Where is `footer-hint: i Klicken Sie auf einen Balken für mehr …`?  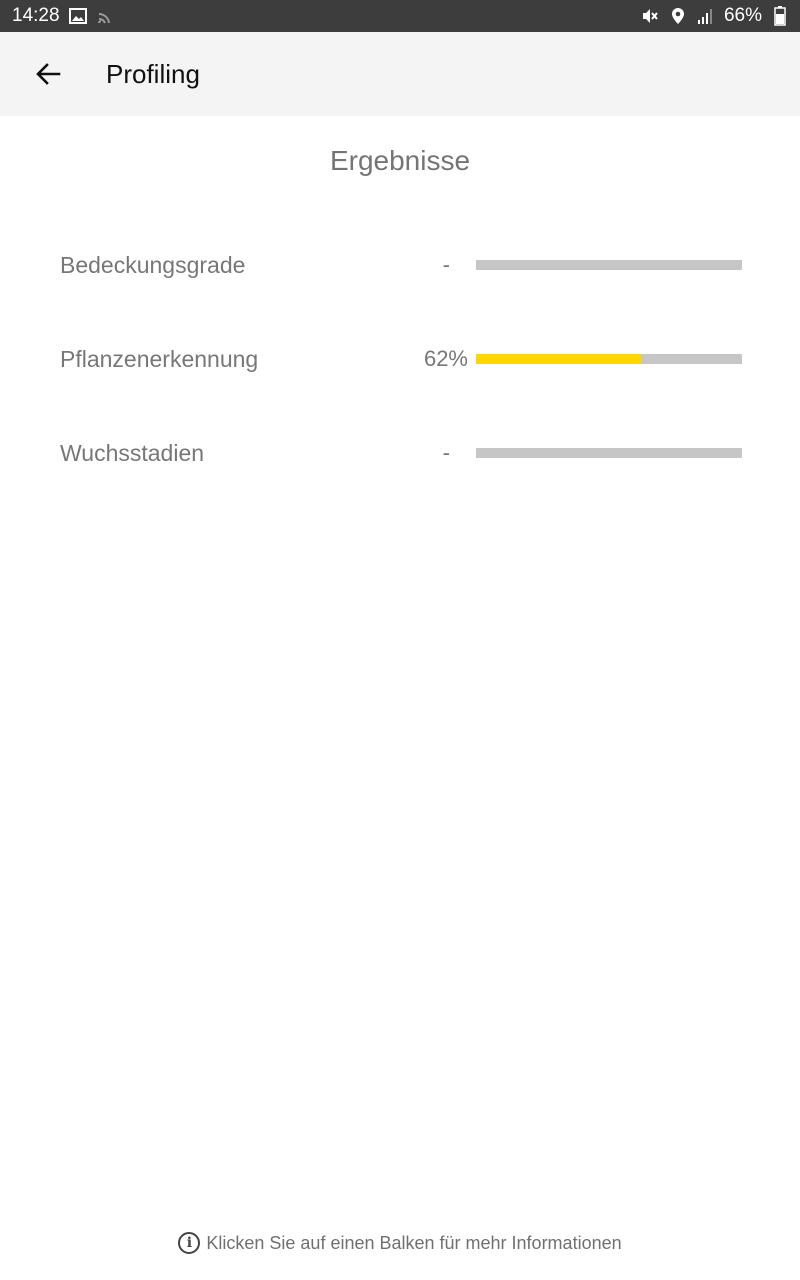 footer-hint: i Klicken Sie auf einen Balken für mehr … is located at coordinates (400, 1243).